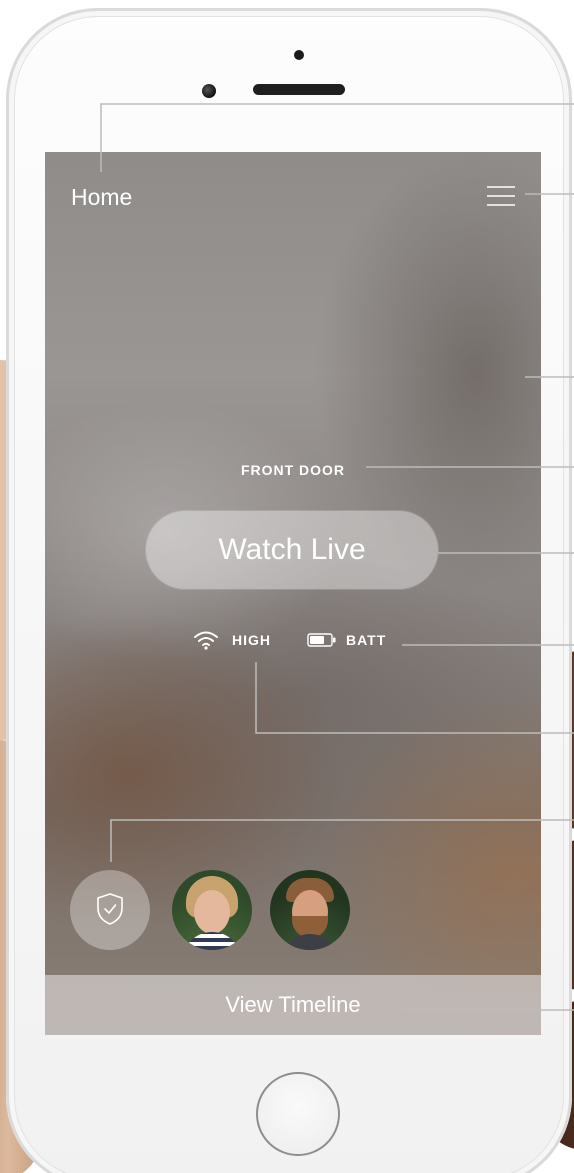  I want to click on user-avatar-woman, so click(212, 910).